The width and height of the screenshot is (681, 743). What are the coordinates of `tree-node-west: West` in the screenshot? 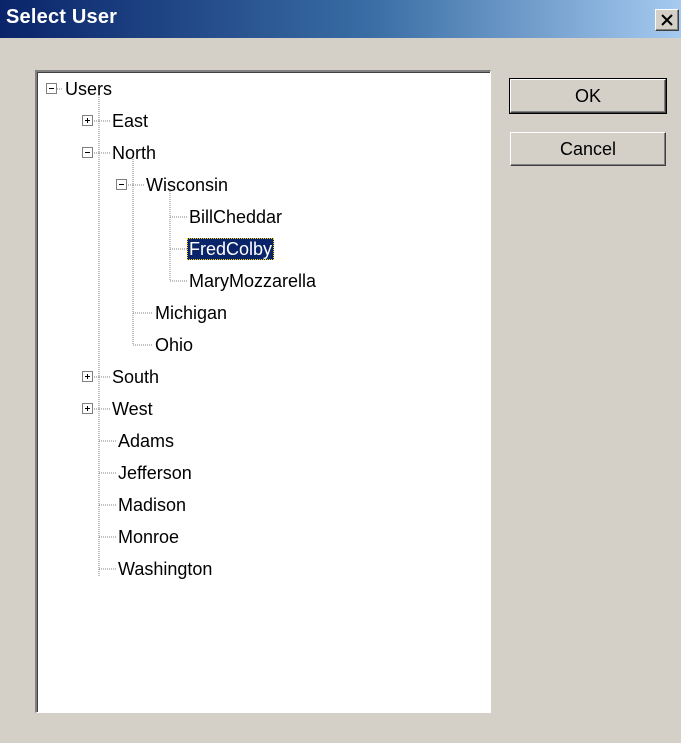 It's located at (132, 409).